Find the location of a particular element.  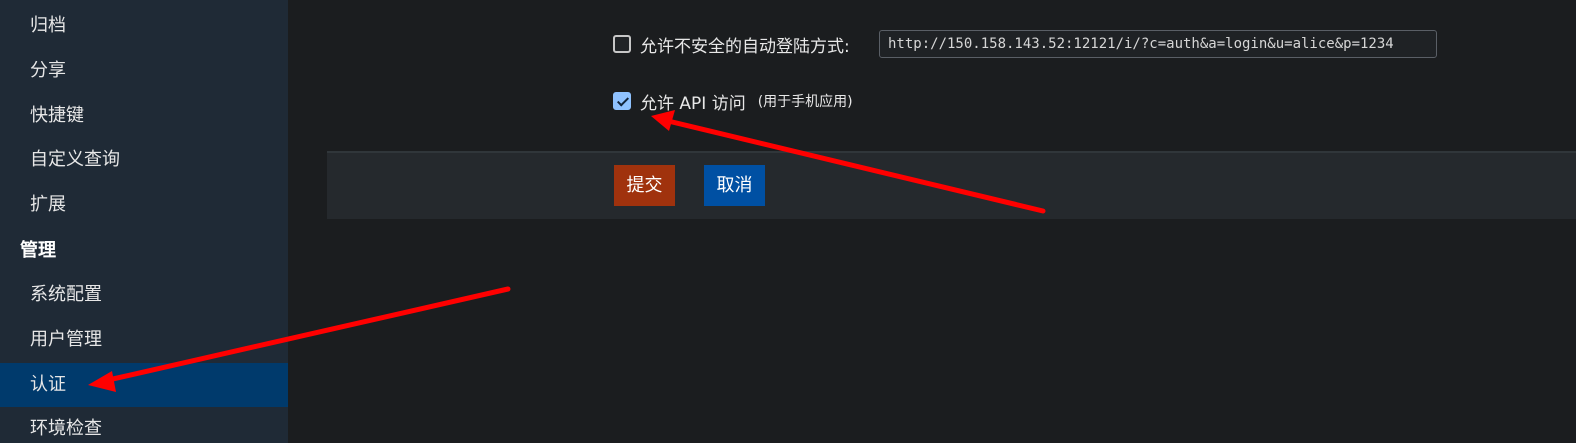

sidebar-item-label: 自定义查询 is located at coordinates (75, 159).